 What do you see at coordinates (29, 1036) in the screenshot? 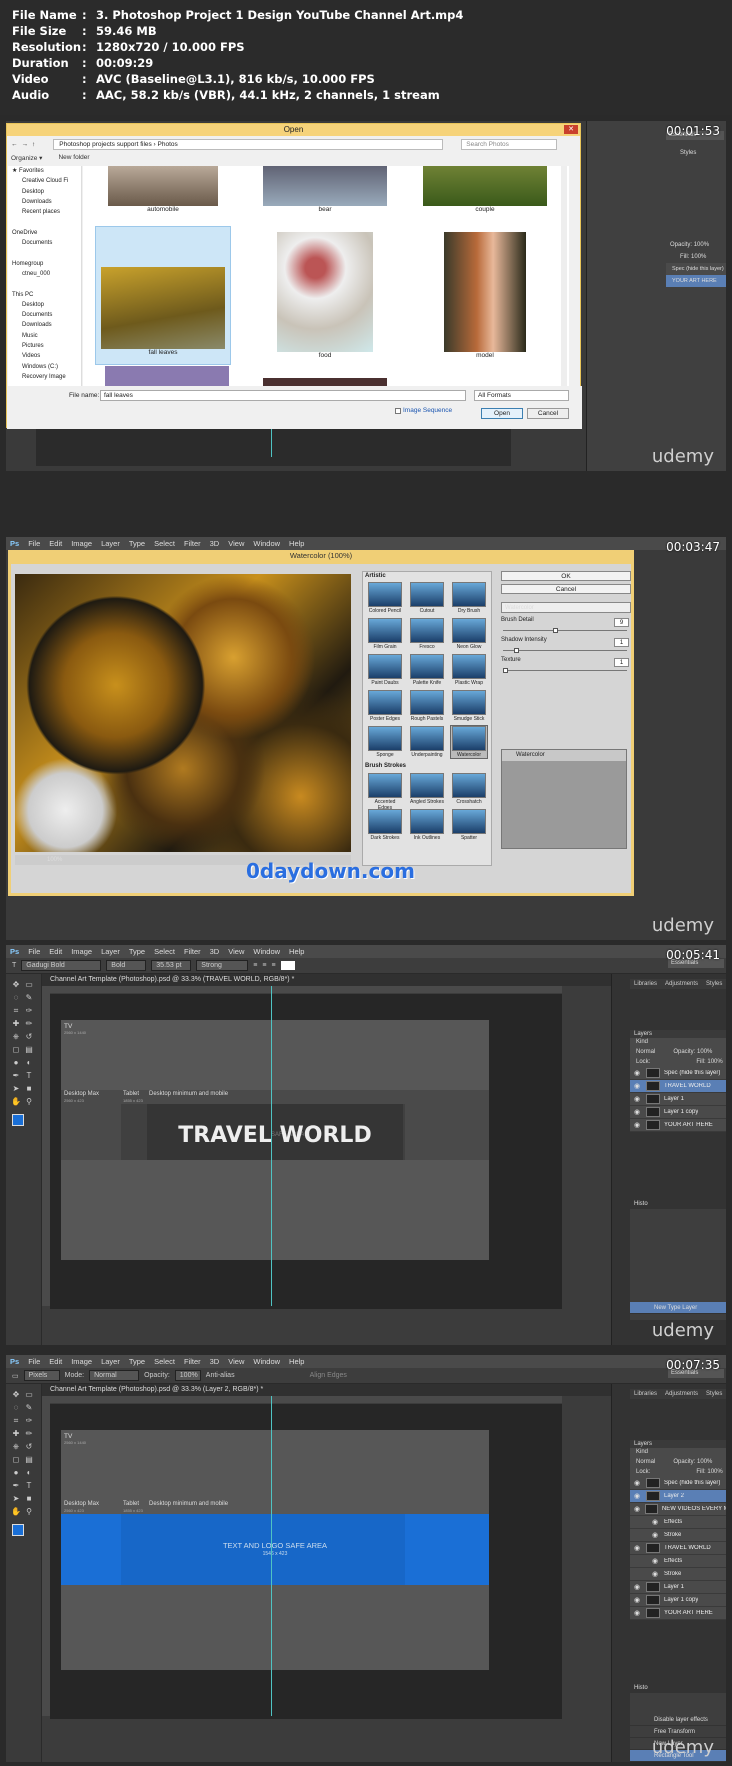
I see `history-brush-icon: ↺` at bounding box center [29, 1036].